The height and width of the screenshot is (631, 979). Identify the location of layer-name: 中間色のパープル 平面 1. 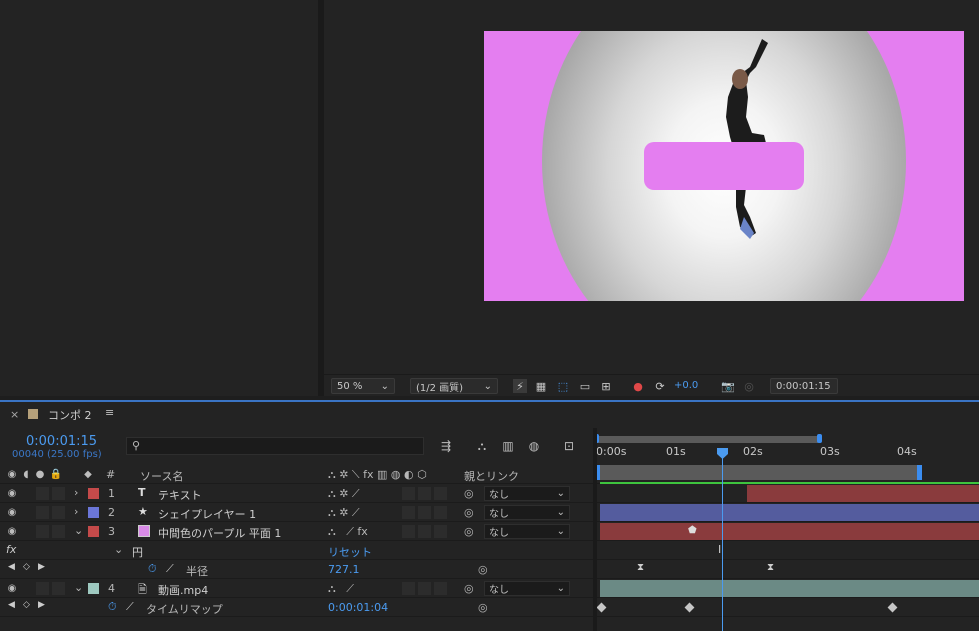
(219, 533).